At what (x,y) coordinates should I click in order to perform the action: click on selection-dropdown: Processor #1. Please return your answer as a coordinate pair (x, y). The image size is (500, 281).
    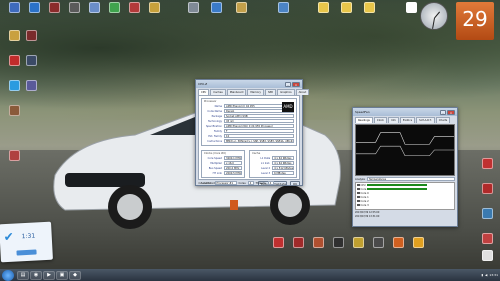
    Looking at the image, I should click on (225, 183).